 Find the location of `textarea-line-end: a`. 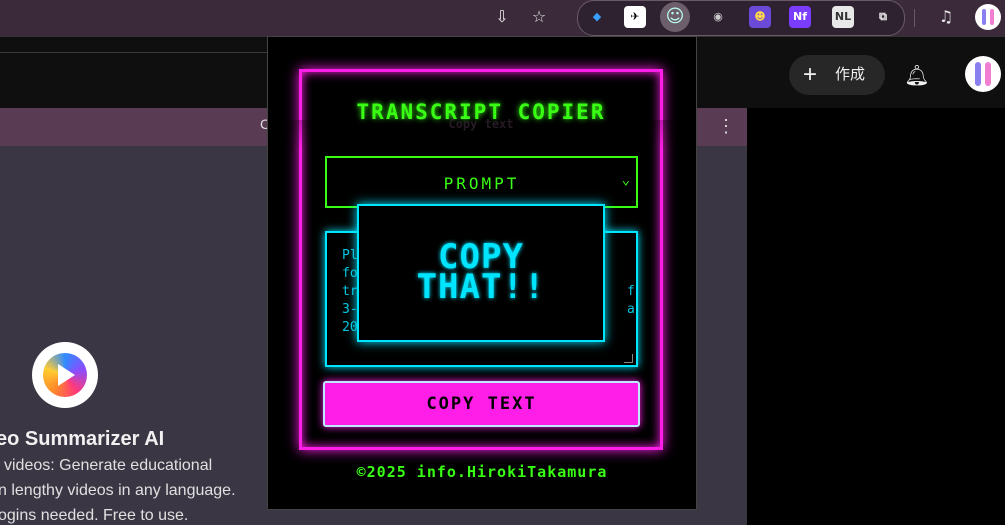

textarea-line-end: a is located at coordinates (631, 309).